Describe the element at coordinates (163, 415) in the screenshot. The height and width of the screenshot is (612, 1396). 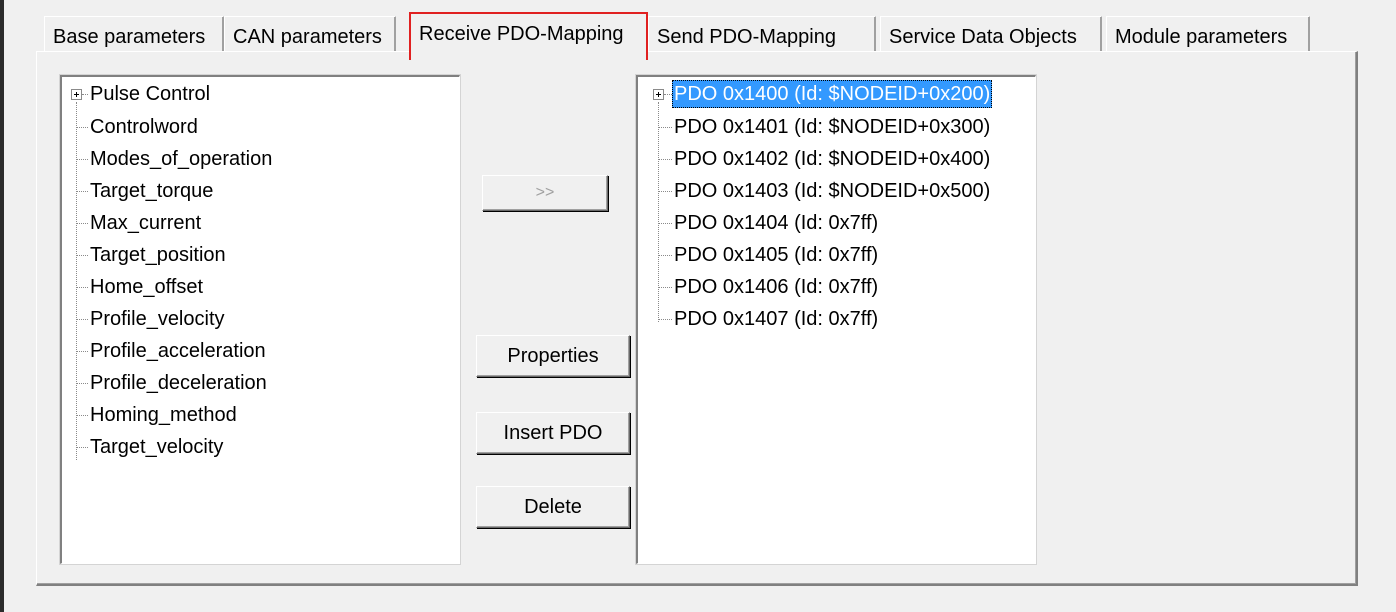
I see `tree-item-label: Homing_method` at that location.